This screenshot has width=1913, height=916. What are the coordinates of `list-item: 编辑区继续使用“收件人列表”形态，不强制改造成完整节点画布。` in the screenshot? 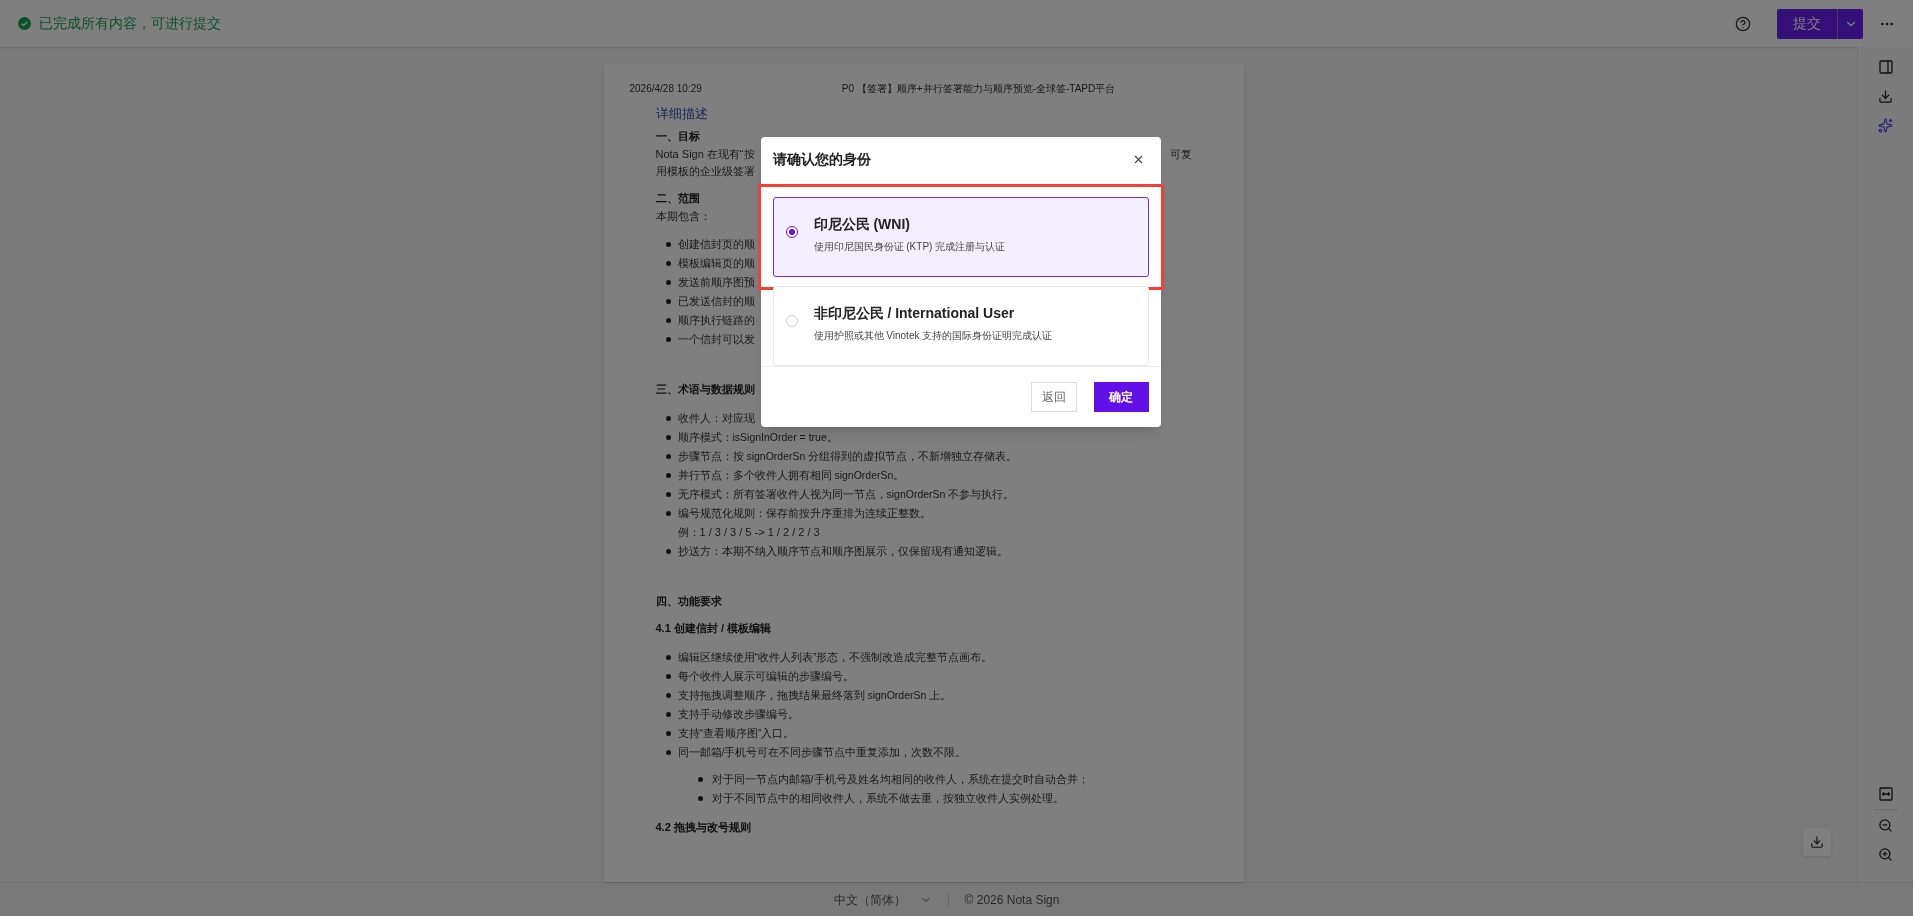 It's located at (835, 657).